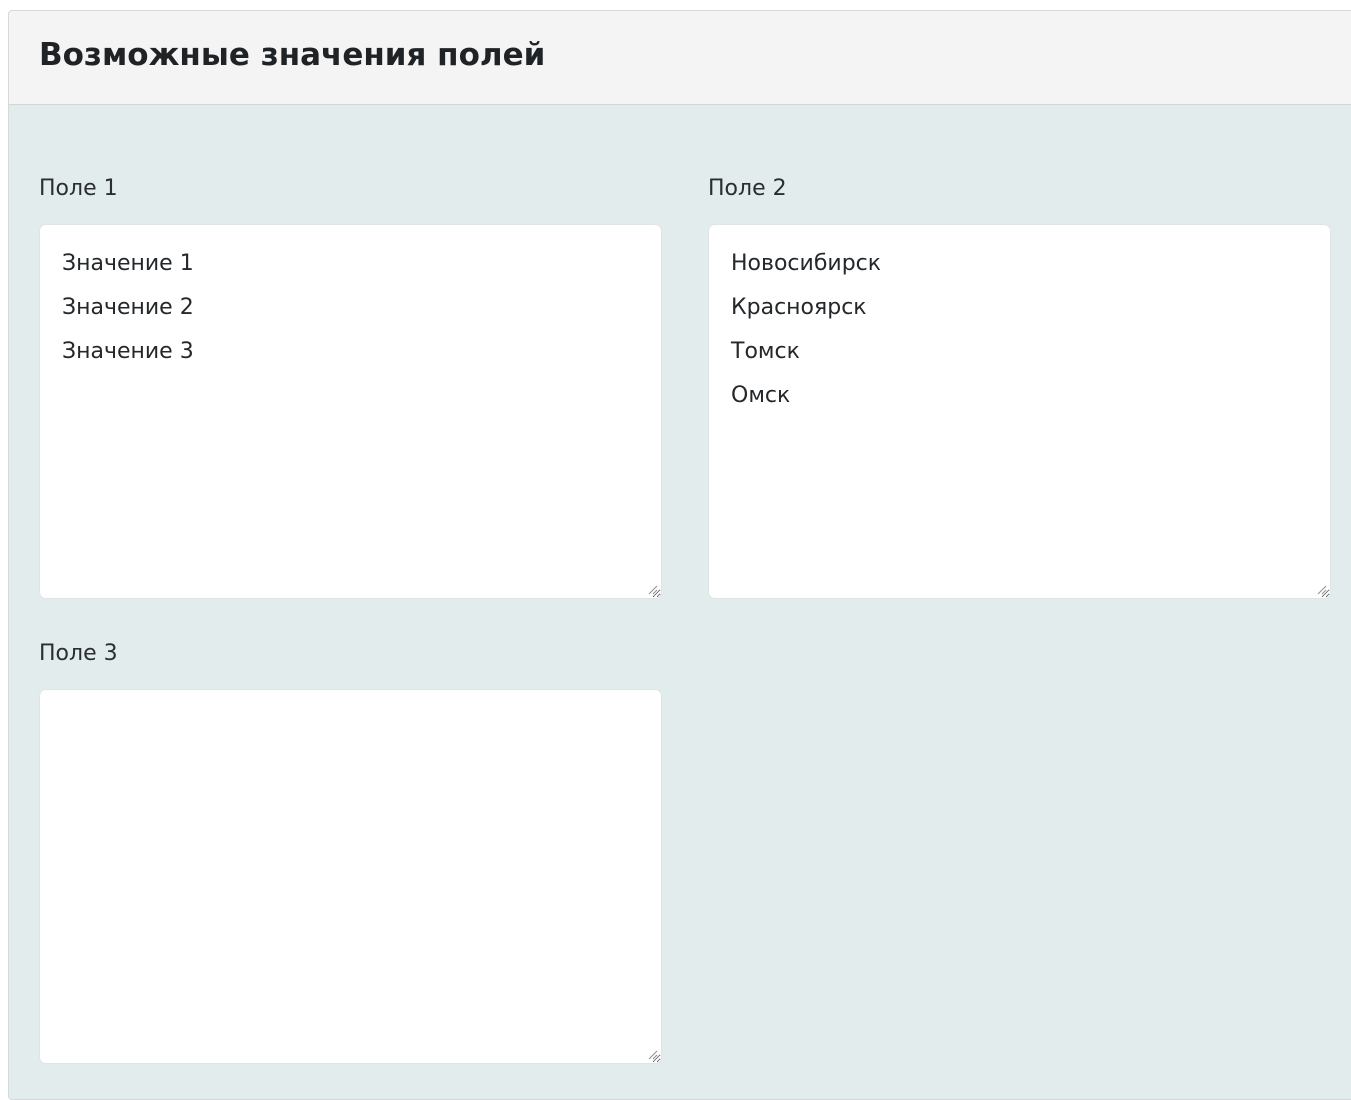 The image size is (1351, 1100). Describe the element at coordinates (78, 188) in the screenshot. I see `field-1-label: Поле 1` at that location.